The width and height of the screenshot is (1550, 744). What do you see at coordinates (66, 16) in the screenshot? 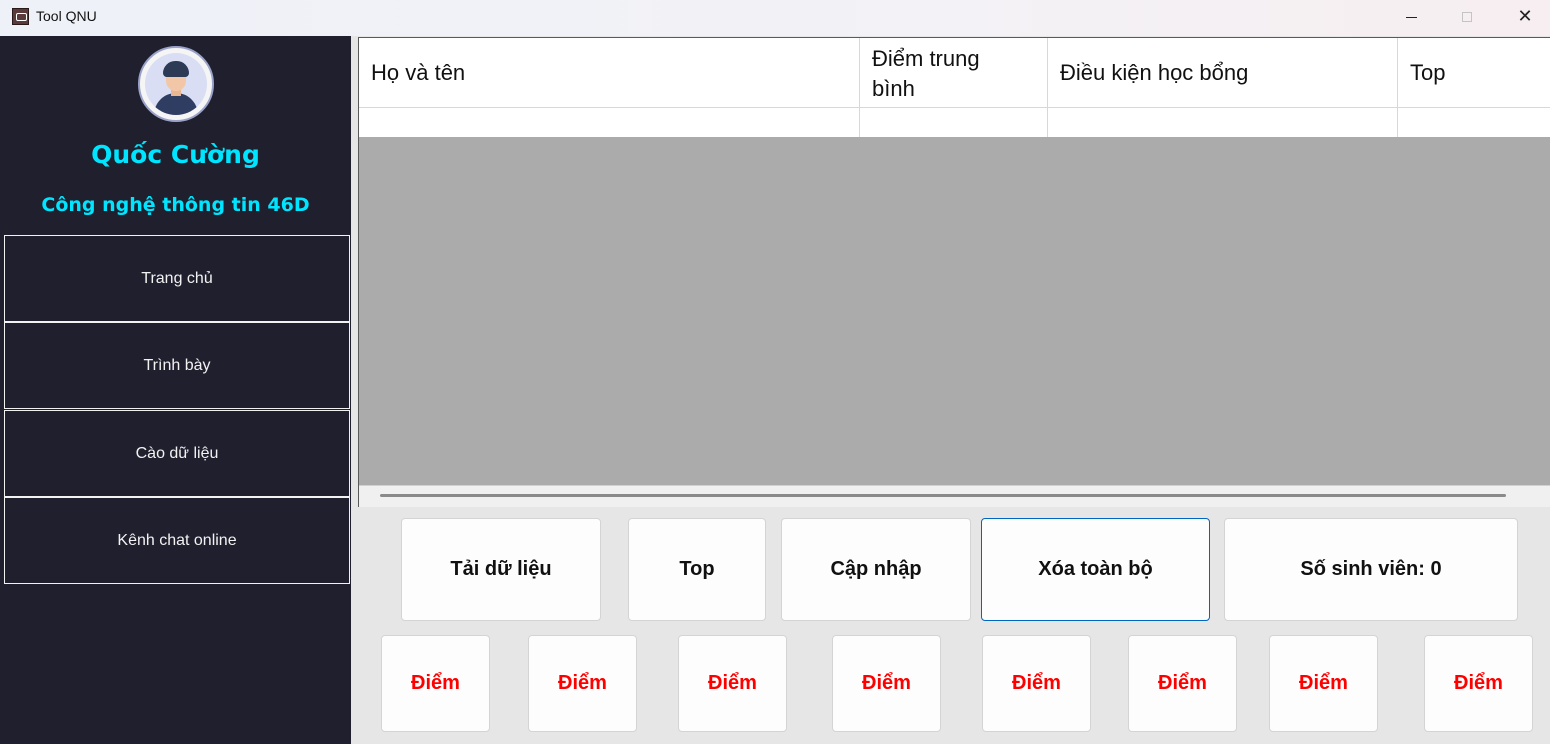
I see `window-title: Tool QNU` at bounding box center [66, 16].